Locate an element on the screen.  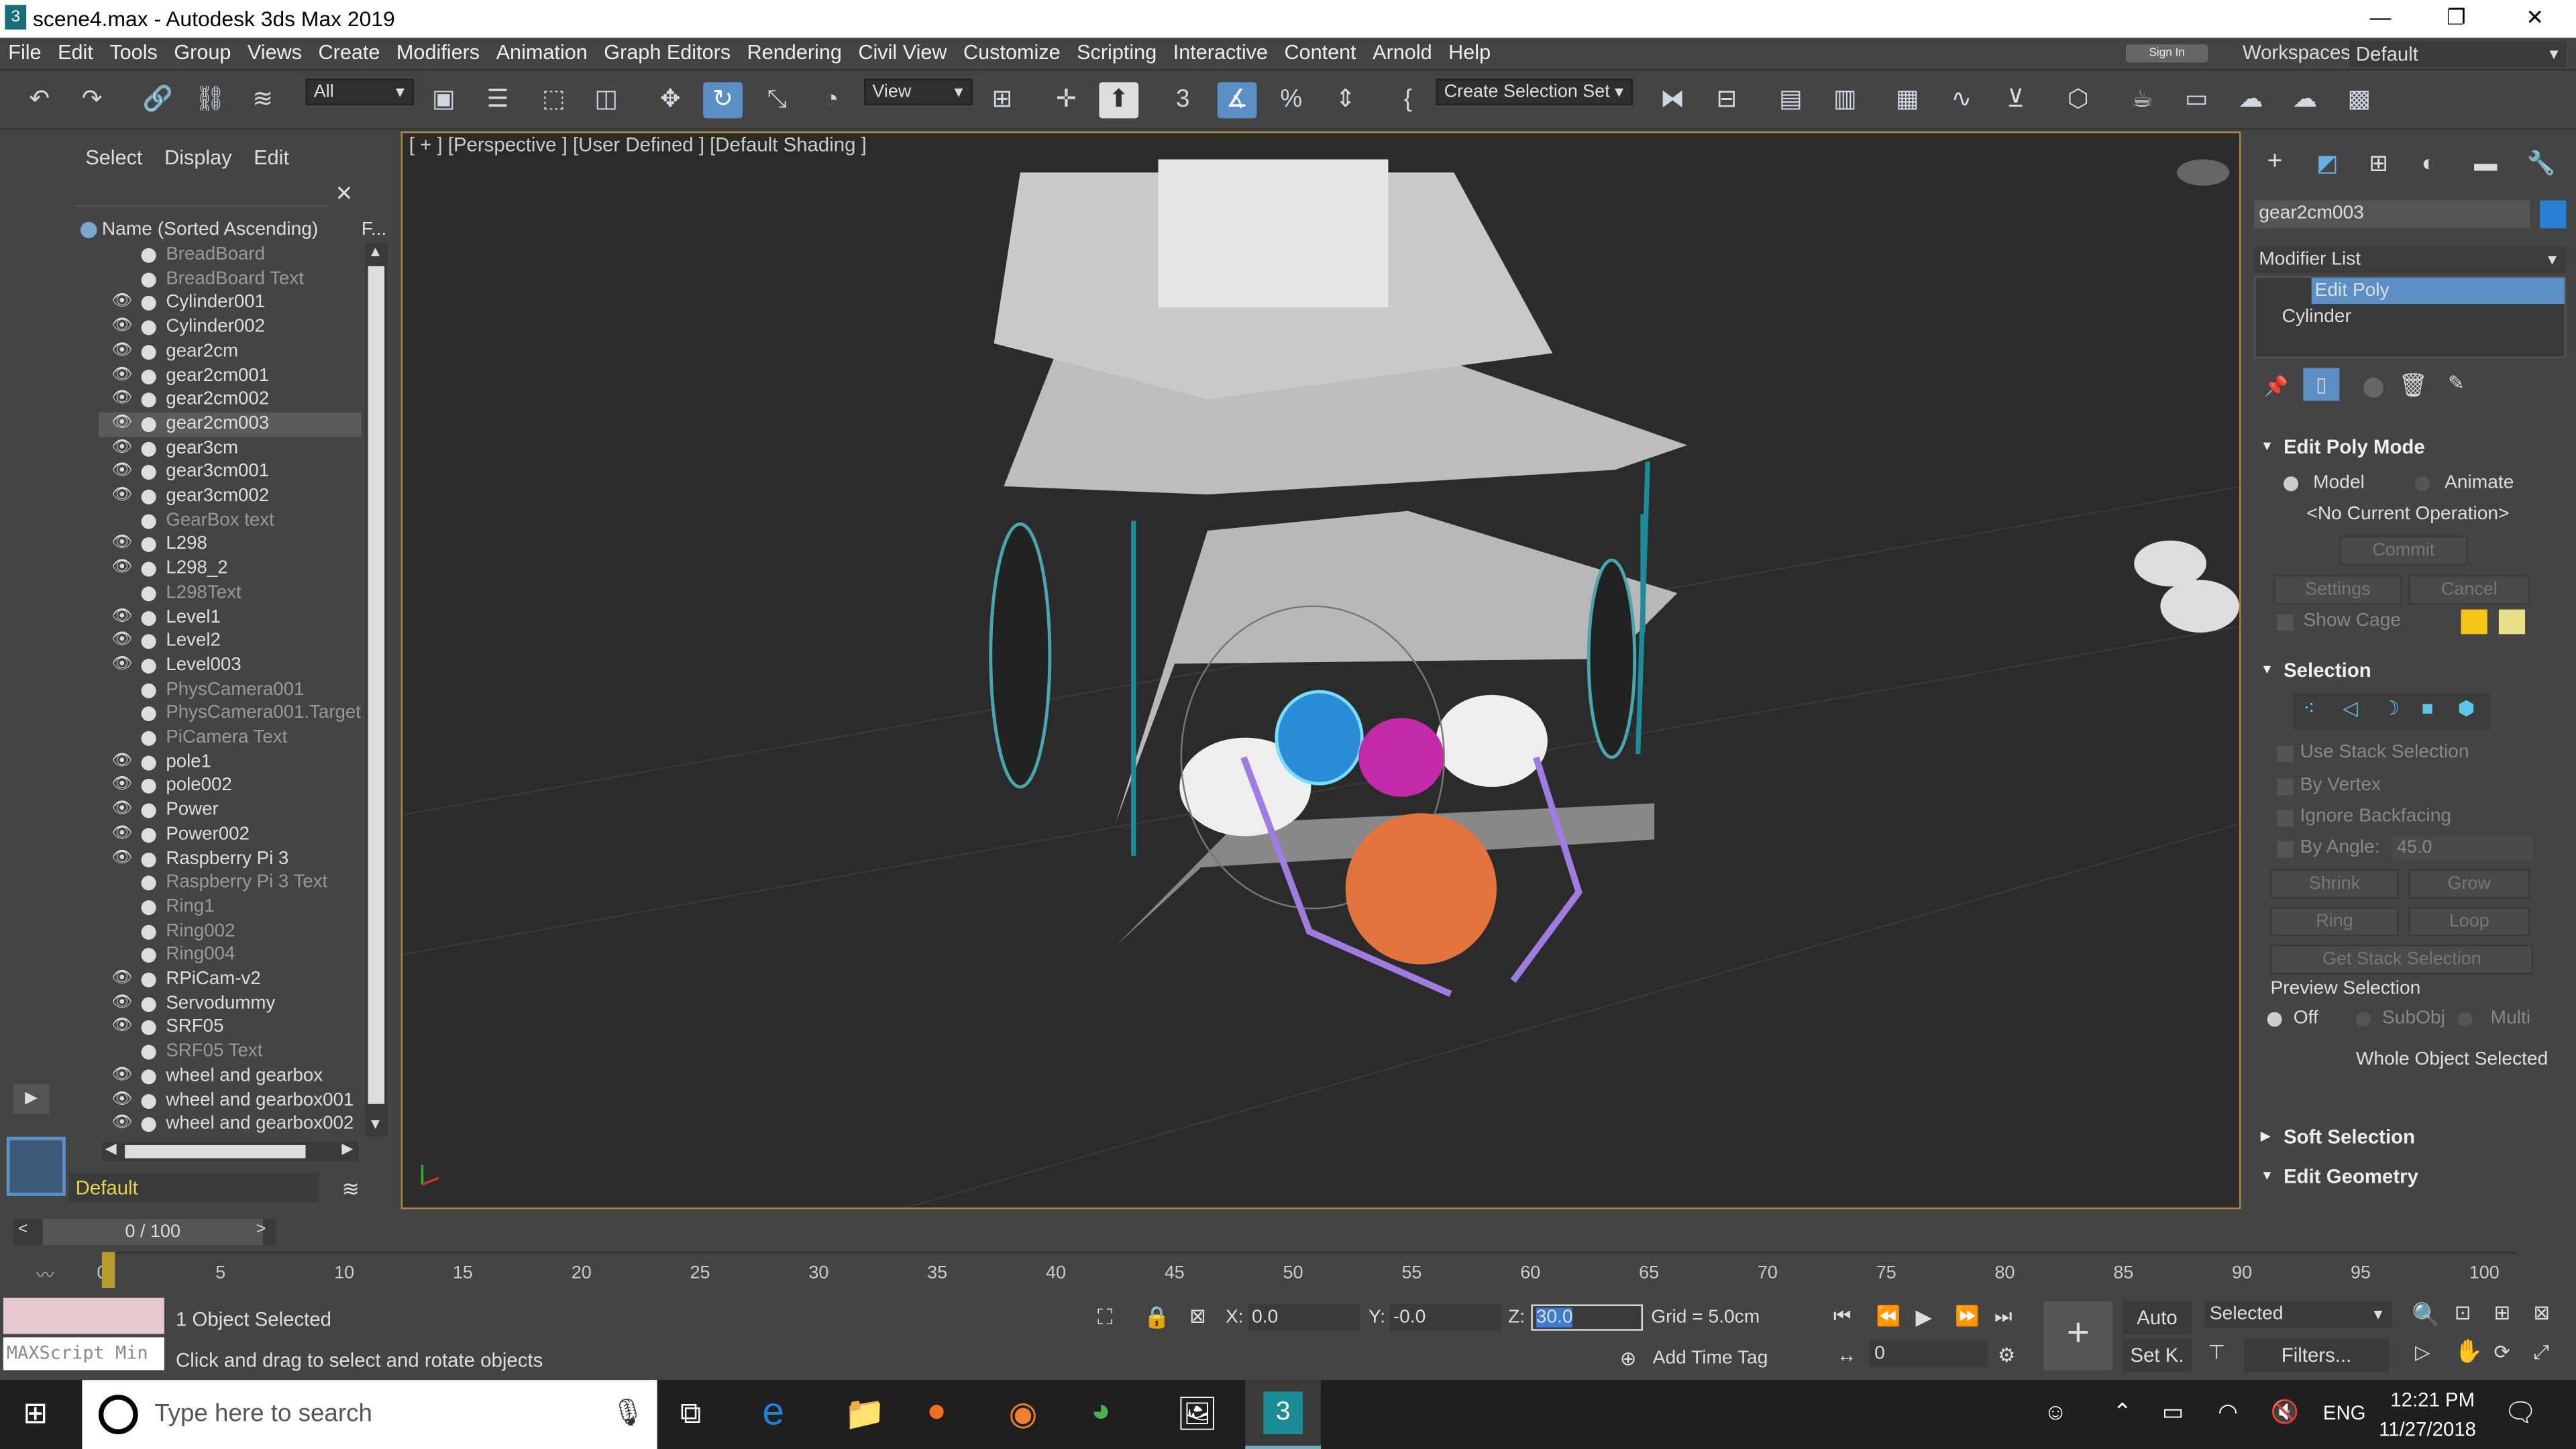
key-tangent-icon: ⊤ is located at coordinates (2216, 1351).